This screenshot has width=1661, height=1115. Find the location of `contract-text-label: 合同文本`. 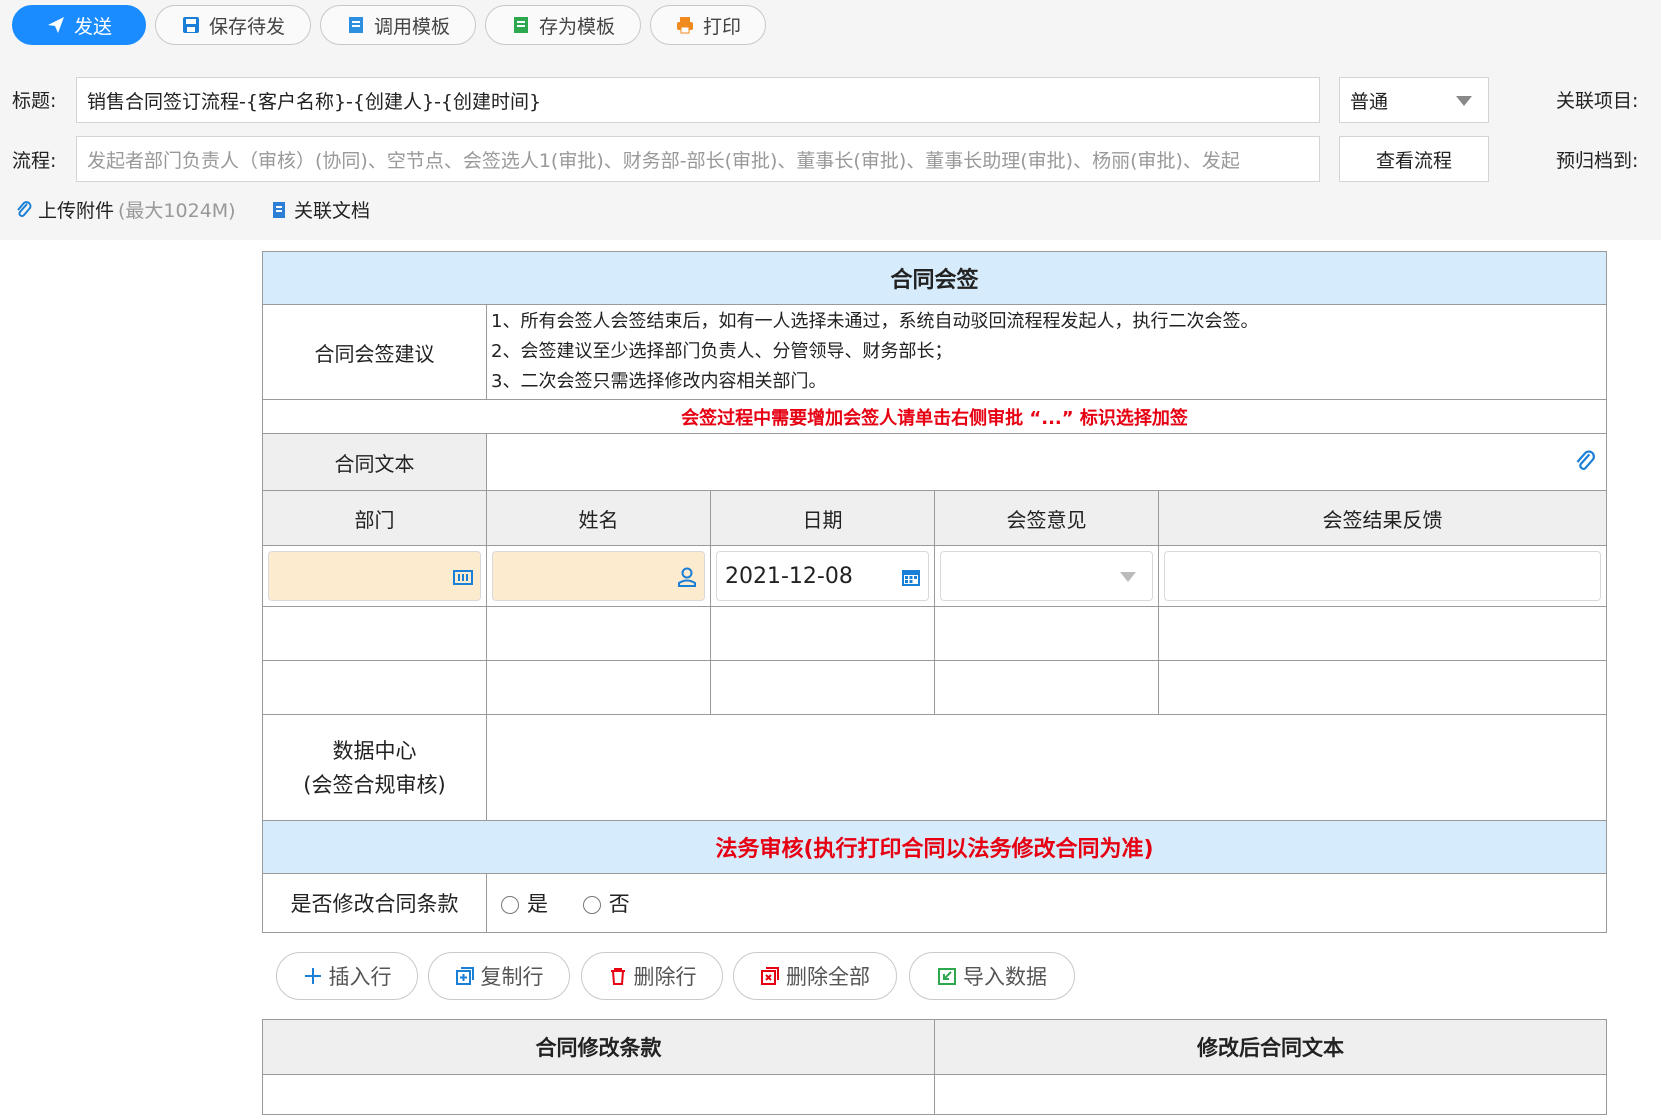

contract-text-label: 合同文本 is located at coordinates (374, 462).